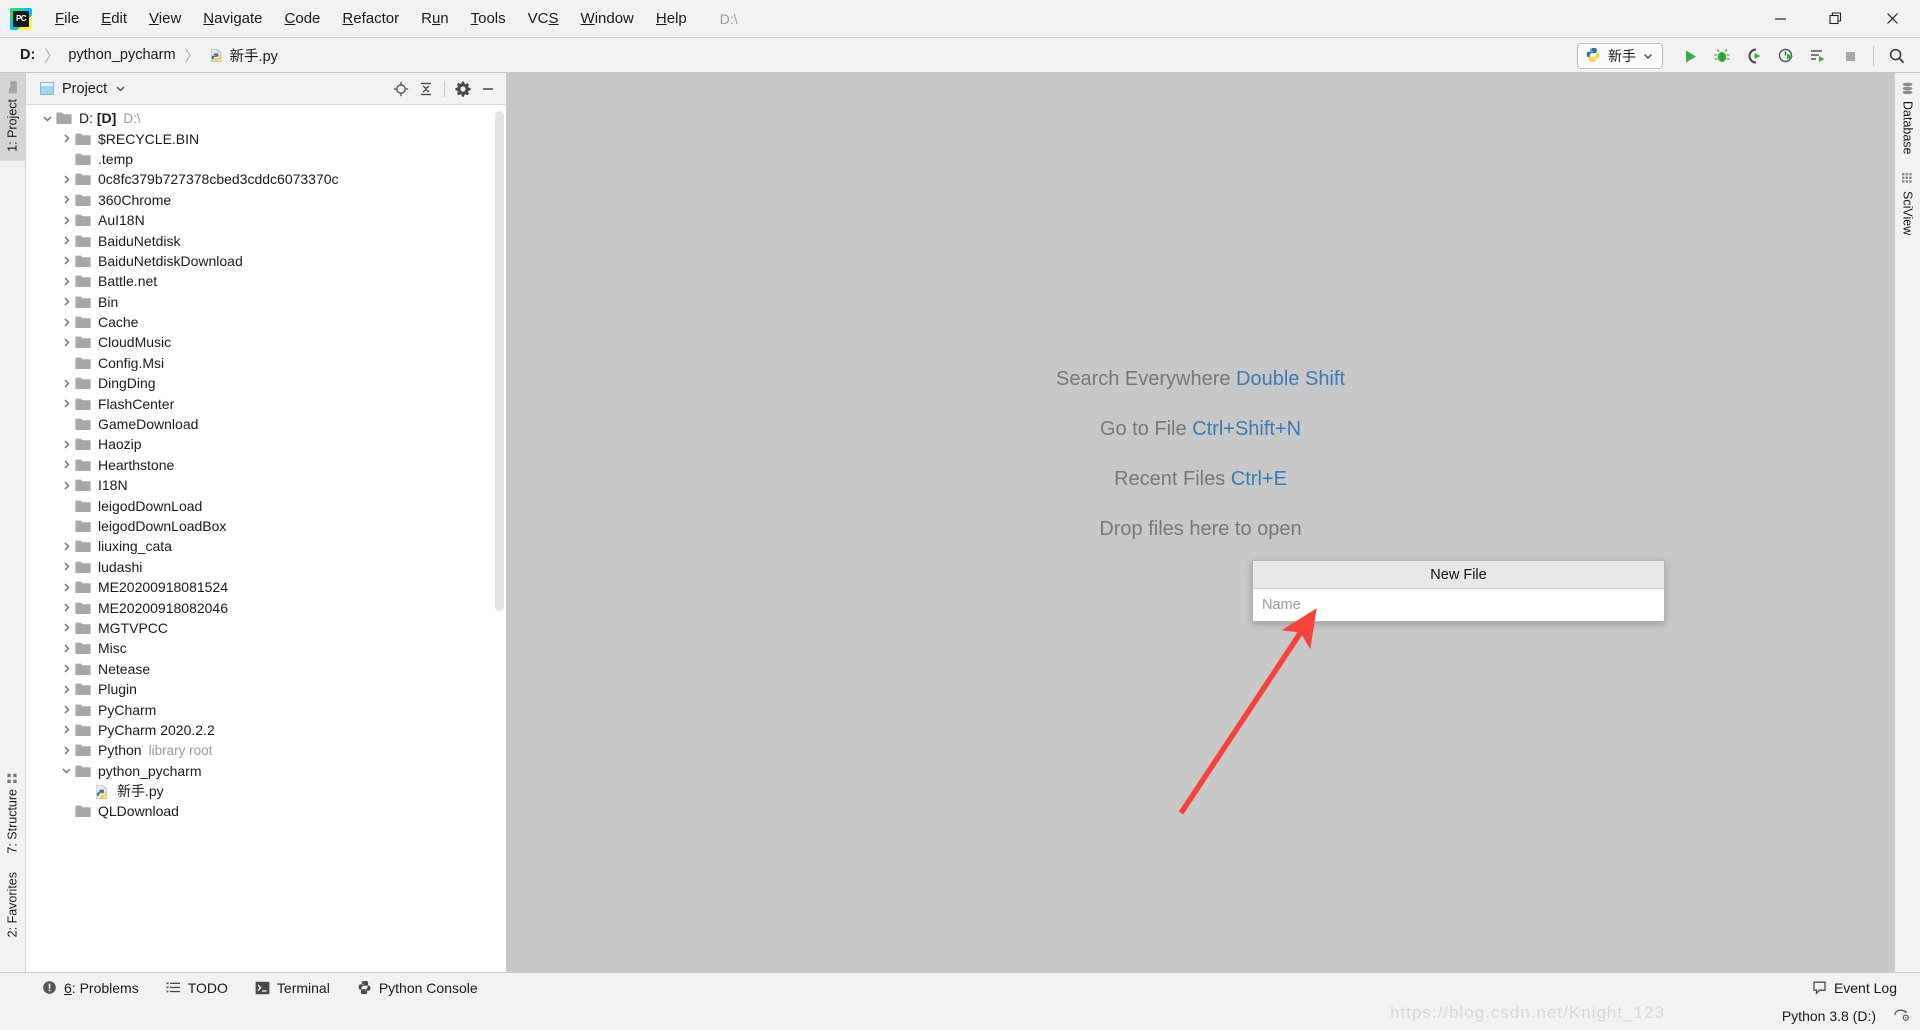 This screenshot has height=1030, width=1920. What do you see at coordinates (463, 89) in the screenshot?
I see `settings-button` at bounding box center [463, 89].